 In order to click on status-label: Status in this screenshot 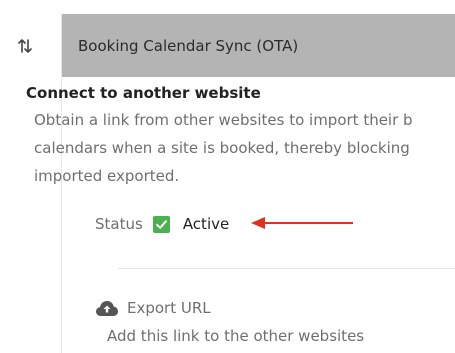, I will do `click(119, 224)`.